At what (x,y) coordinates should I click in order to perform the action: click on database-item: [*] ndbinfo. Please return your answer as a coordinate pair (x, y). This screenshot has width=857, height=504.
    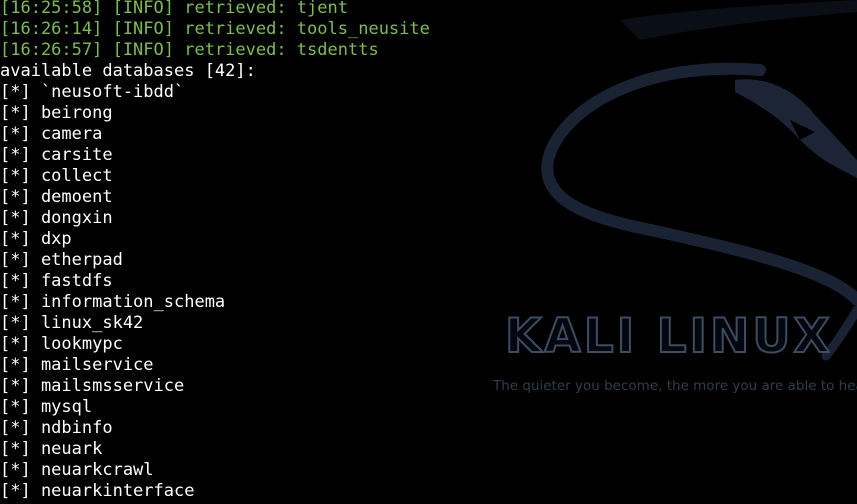
    Looking at the image, I should click on (56, 428).